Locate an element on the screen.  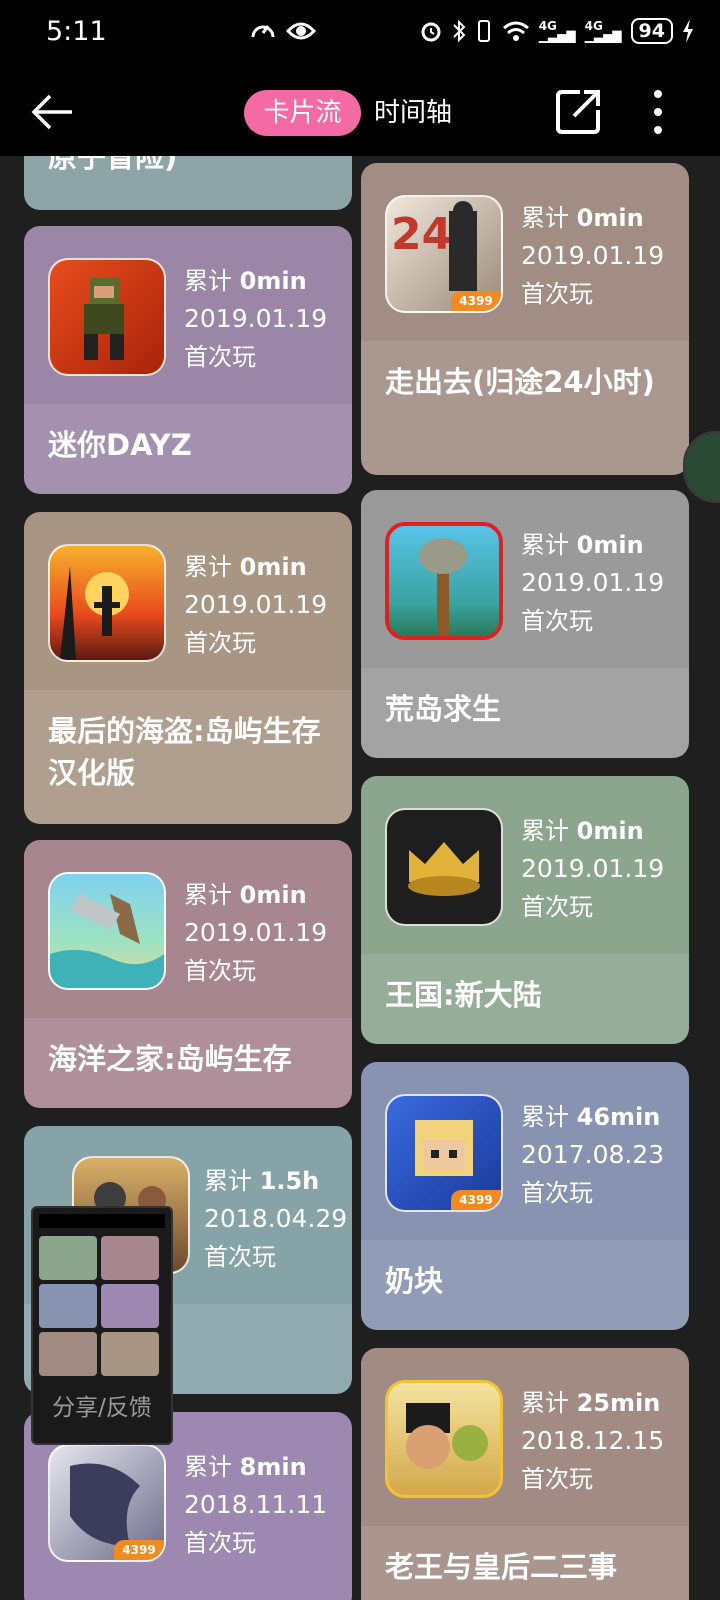
tab-timeline: 时间轴 is located at coordinates (429, 113).